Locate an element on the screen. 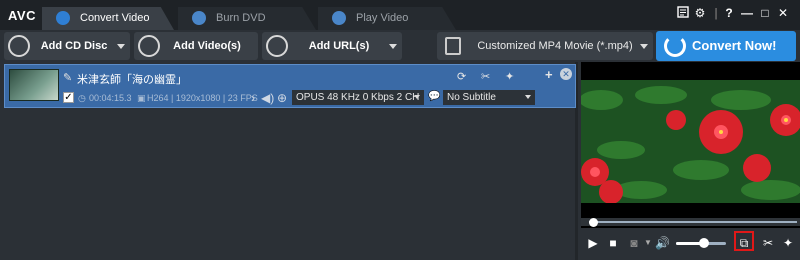 This screenshot has width=800, height=260. gear-icon: ⚙ is located at coordinates (700, 13).